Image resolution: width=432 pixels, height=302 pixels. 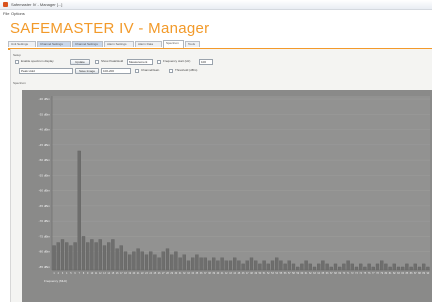 I want to click on x-tick-label: 22, so click(x=142, y=273).